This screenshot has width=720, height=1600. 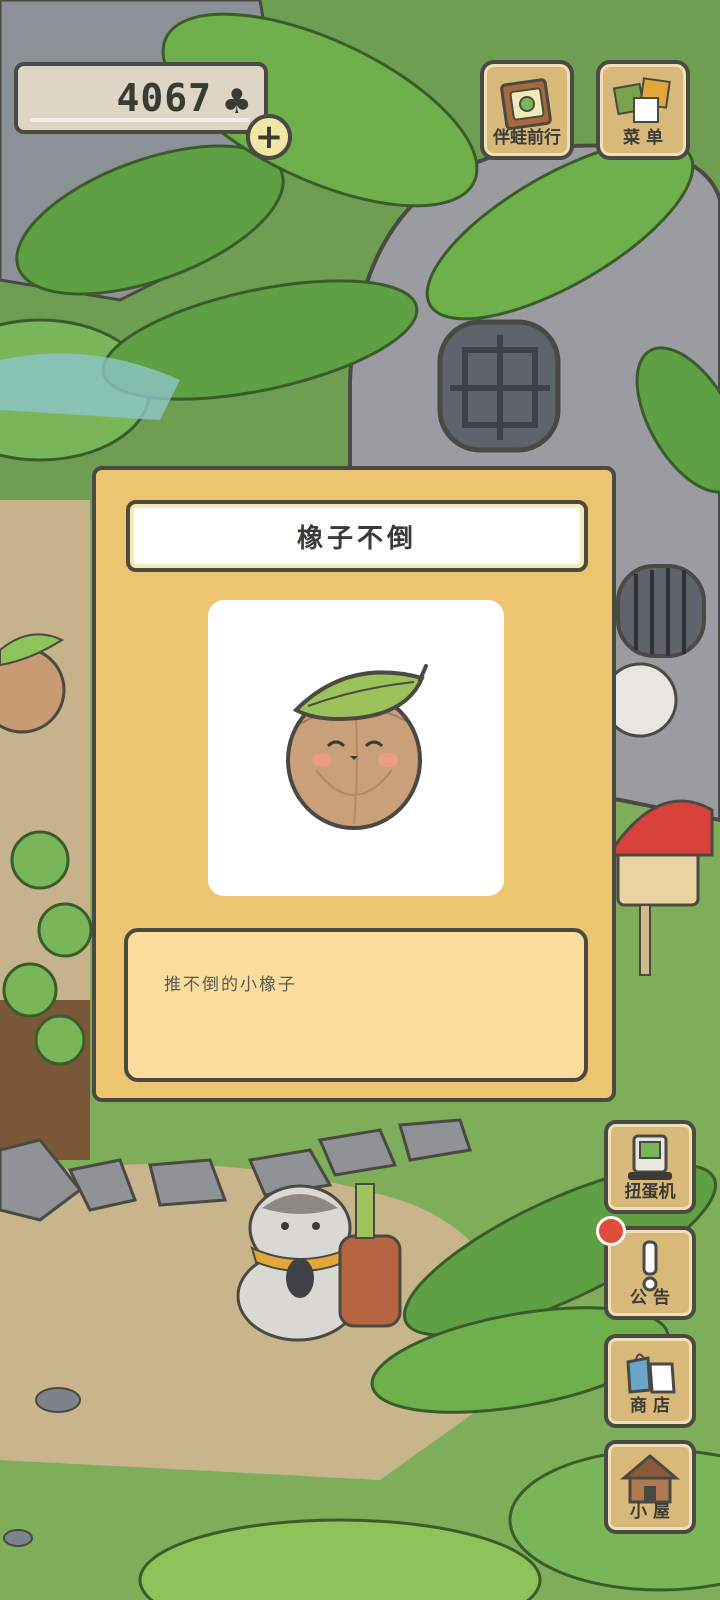 I want to click on item-description-box: 推不倒的小橡子, so click(x=356, y=1005).